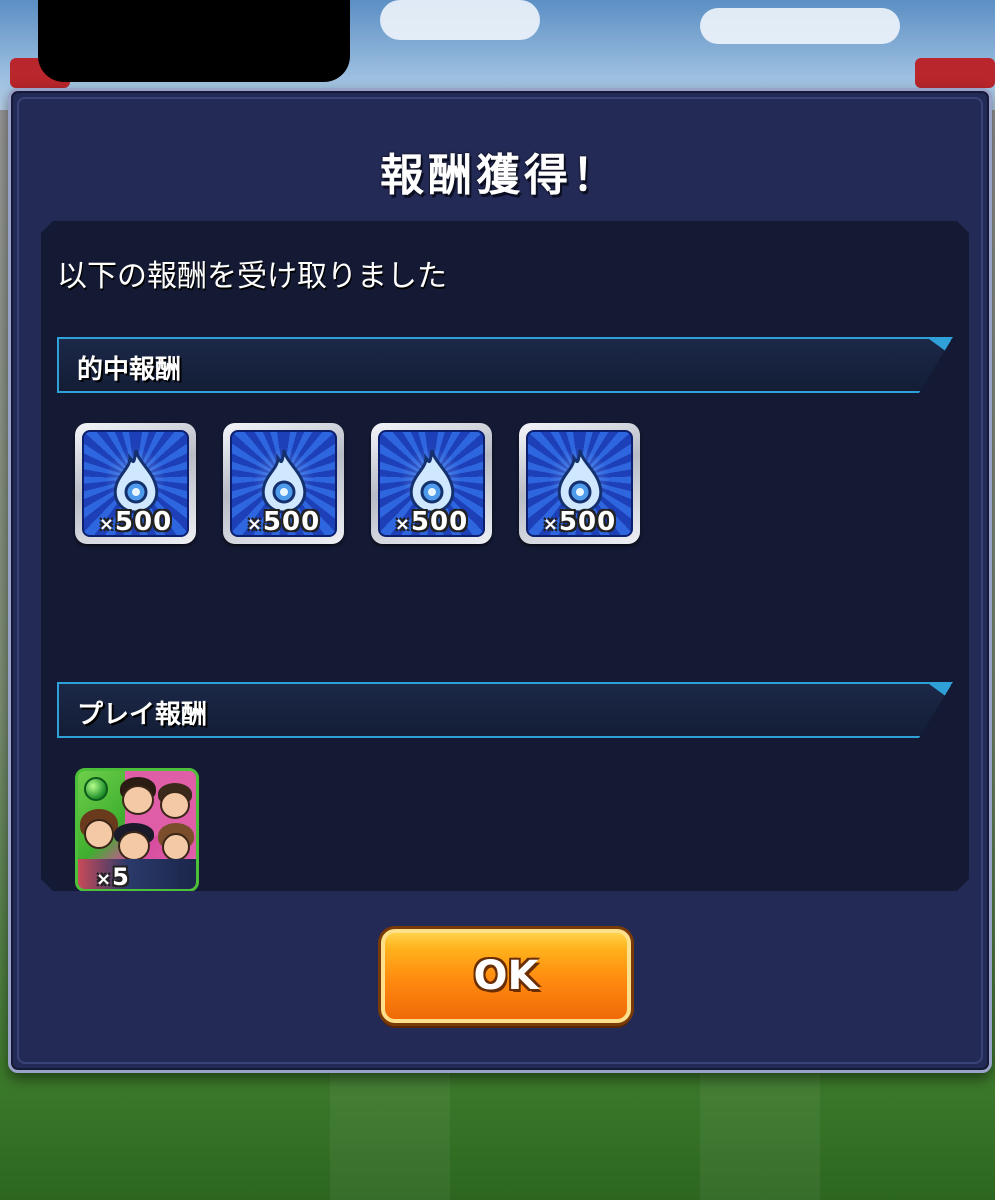 The image size is (995, 1200). Describe the element at coordinates (96, 789) in the screenshot. I see `element-orb-icon` at that location.